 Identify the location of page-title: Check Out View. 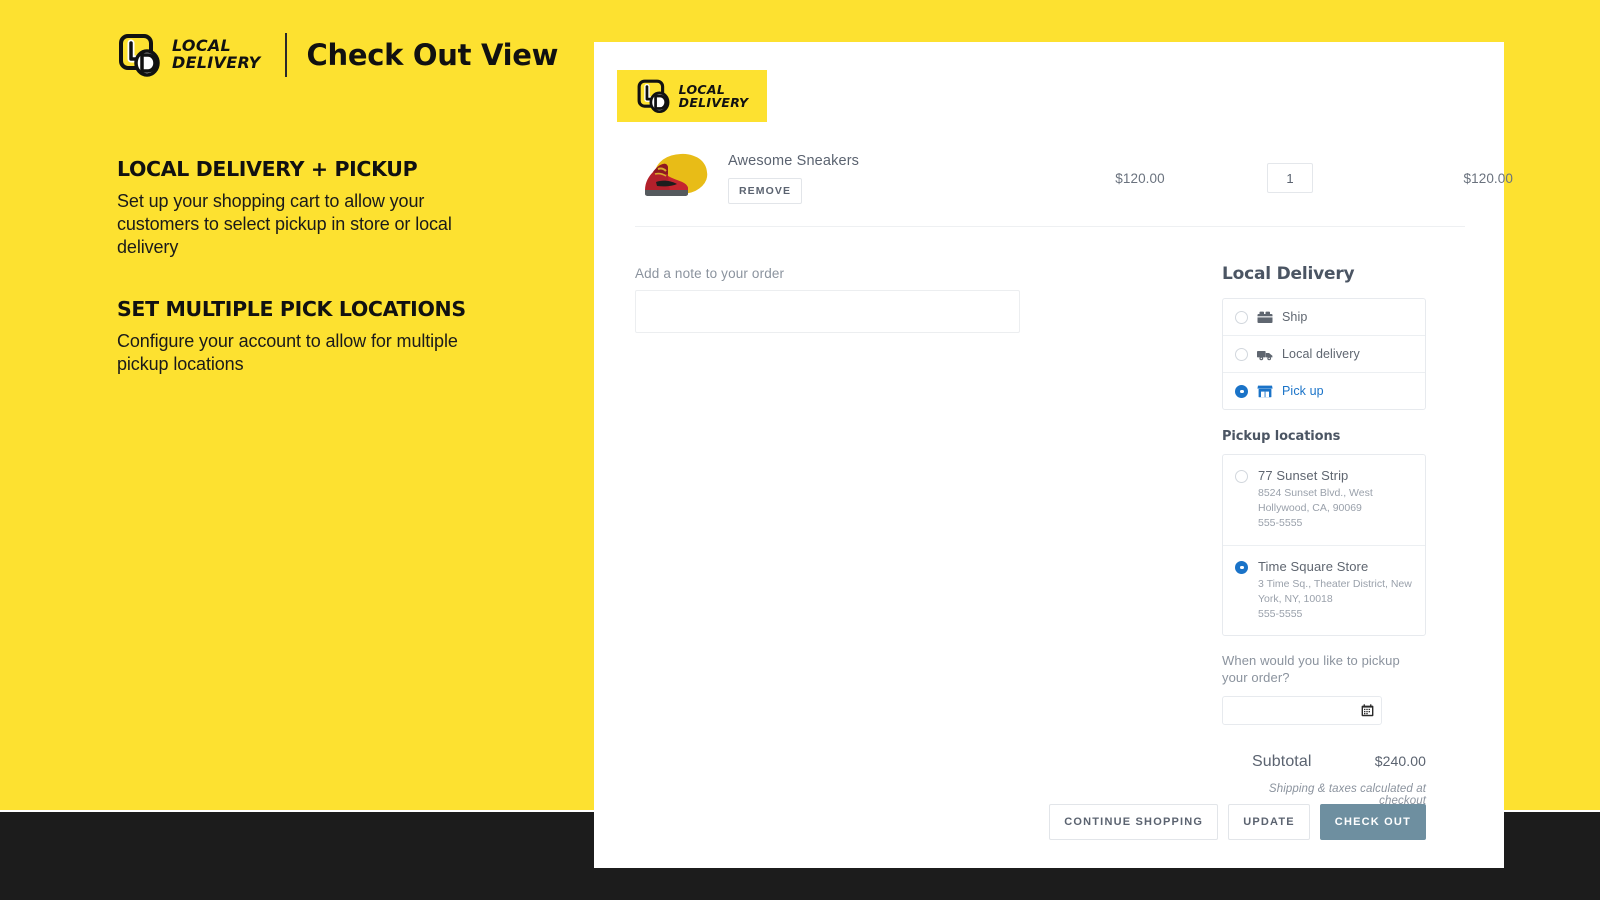
(432, 55).